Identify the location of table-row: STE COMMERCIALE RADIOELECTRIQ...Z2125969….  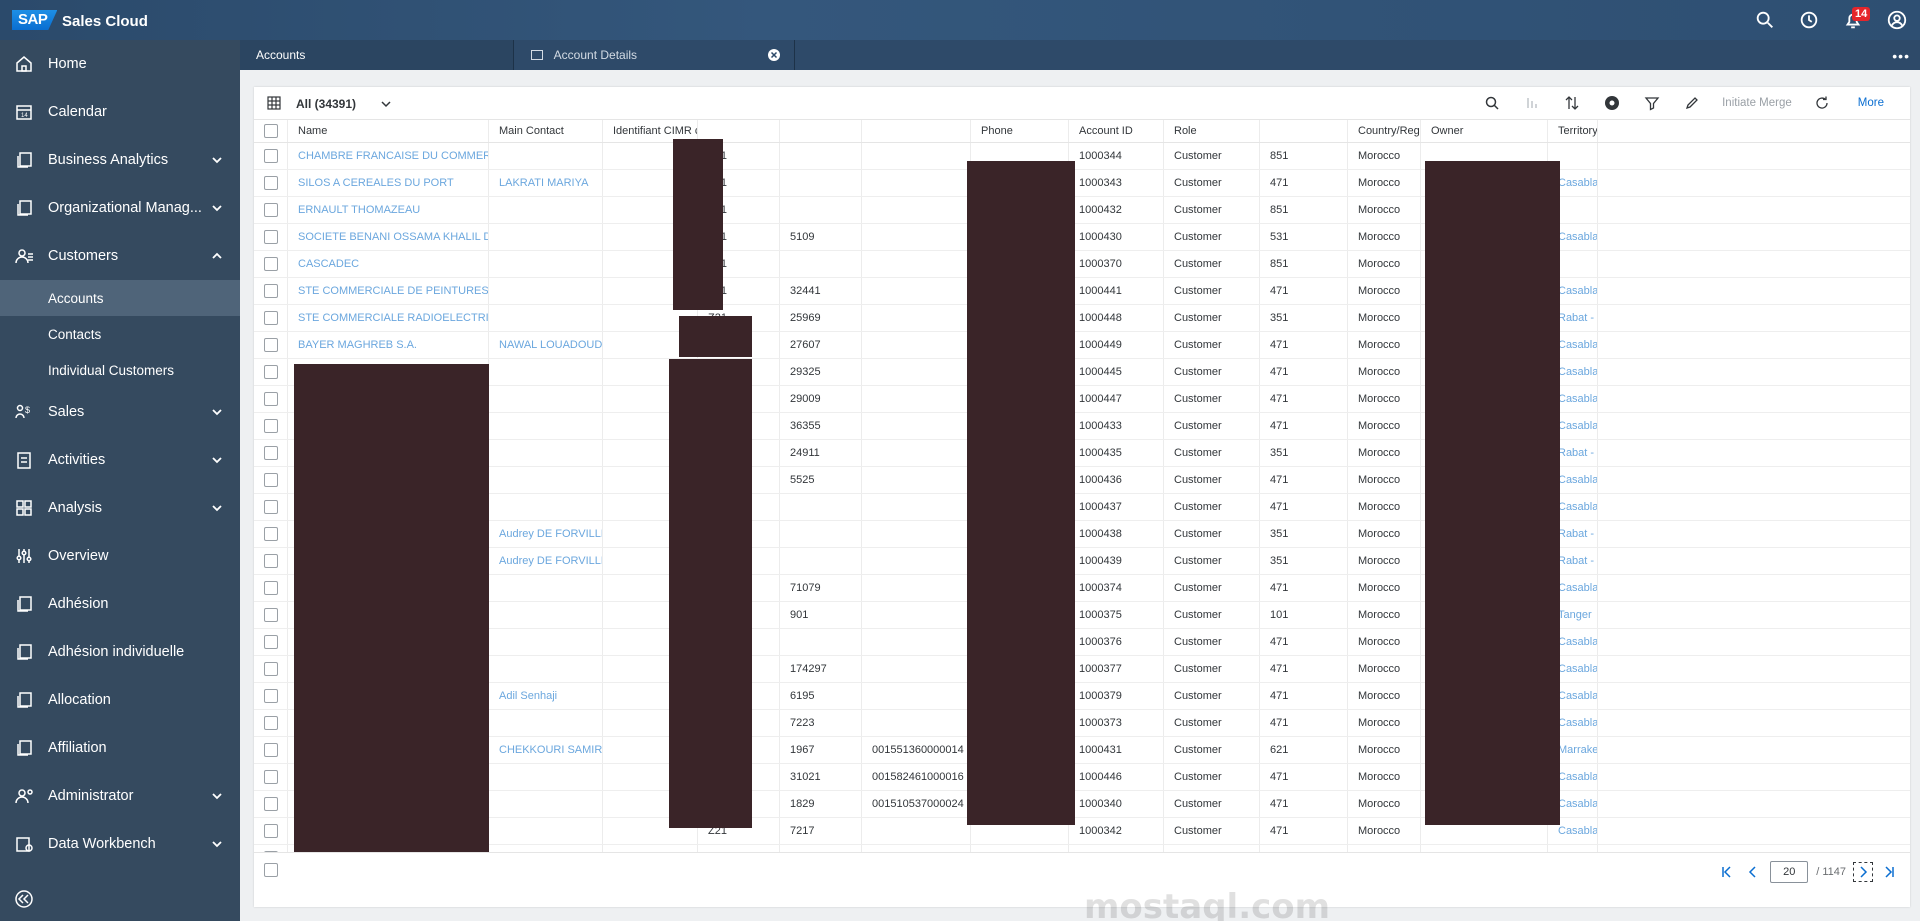
(1082, 318).